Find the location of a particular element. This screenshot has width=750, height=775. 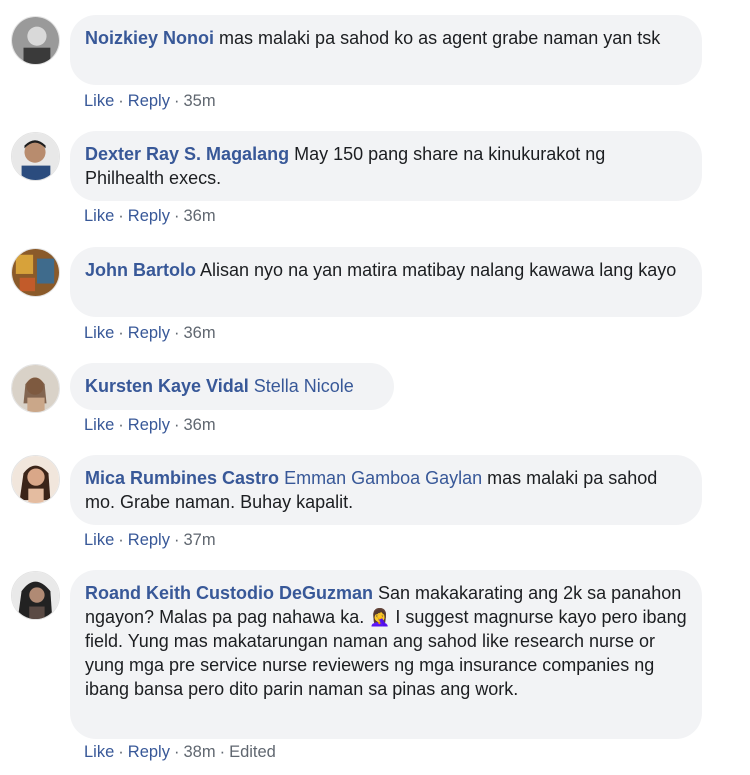

comment-actions: Like · Reply · 38m · Edited is located at coordinates (180, 752).